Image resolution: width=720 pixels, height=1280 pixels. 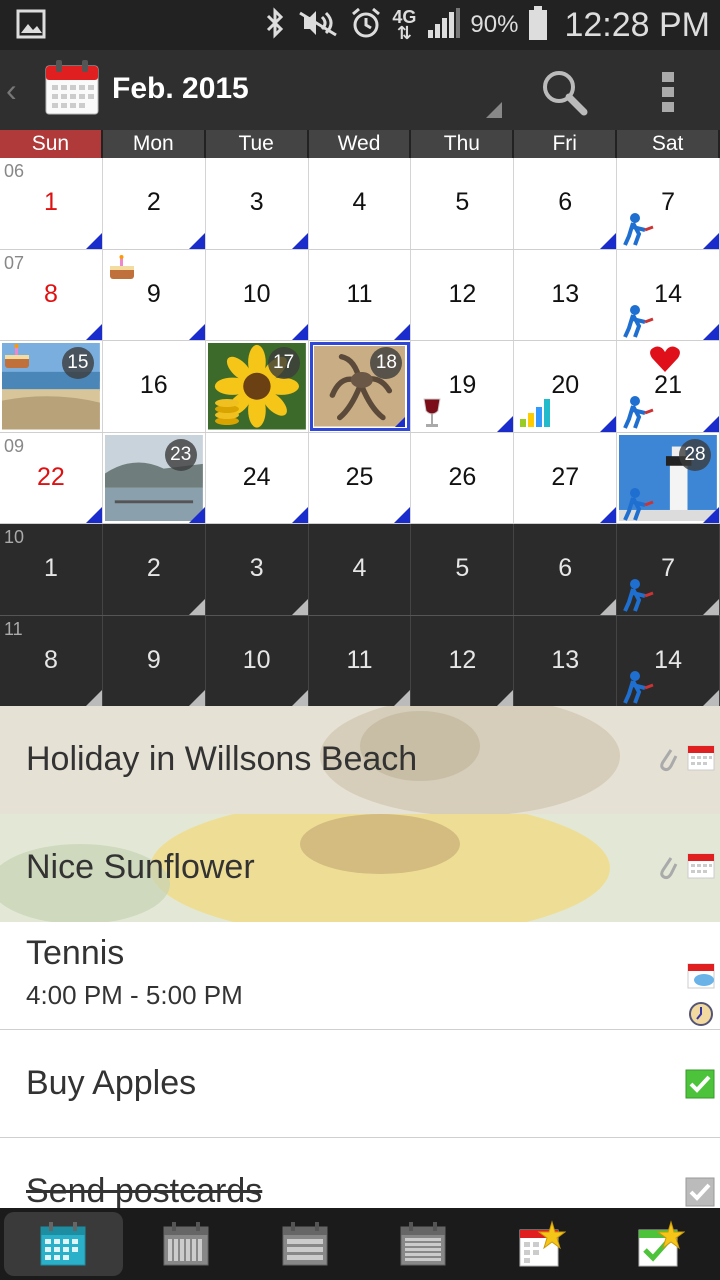 What do you see at coordinates (11, 90) in the screenshot?
I see `chevron-left-icon: ‹` at bounding box center [11, 90].